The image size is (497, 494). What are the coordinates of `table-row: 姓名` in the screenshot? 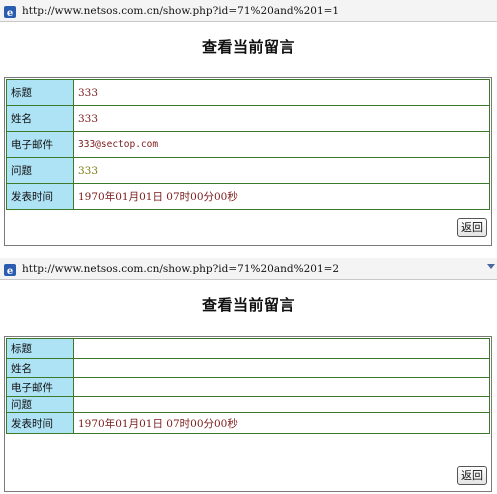 It's located at (248, 368).